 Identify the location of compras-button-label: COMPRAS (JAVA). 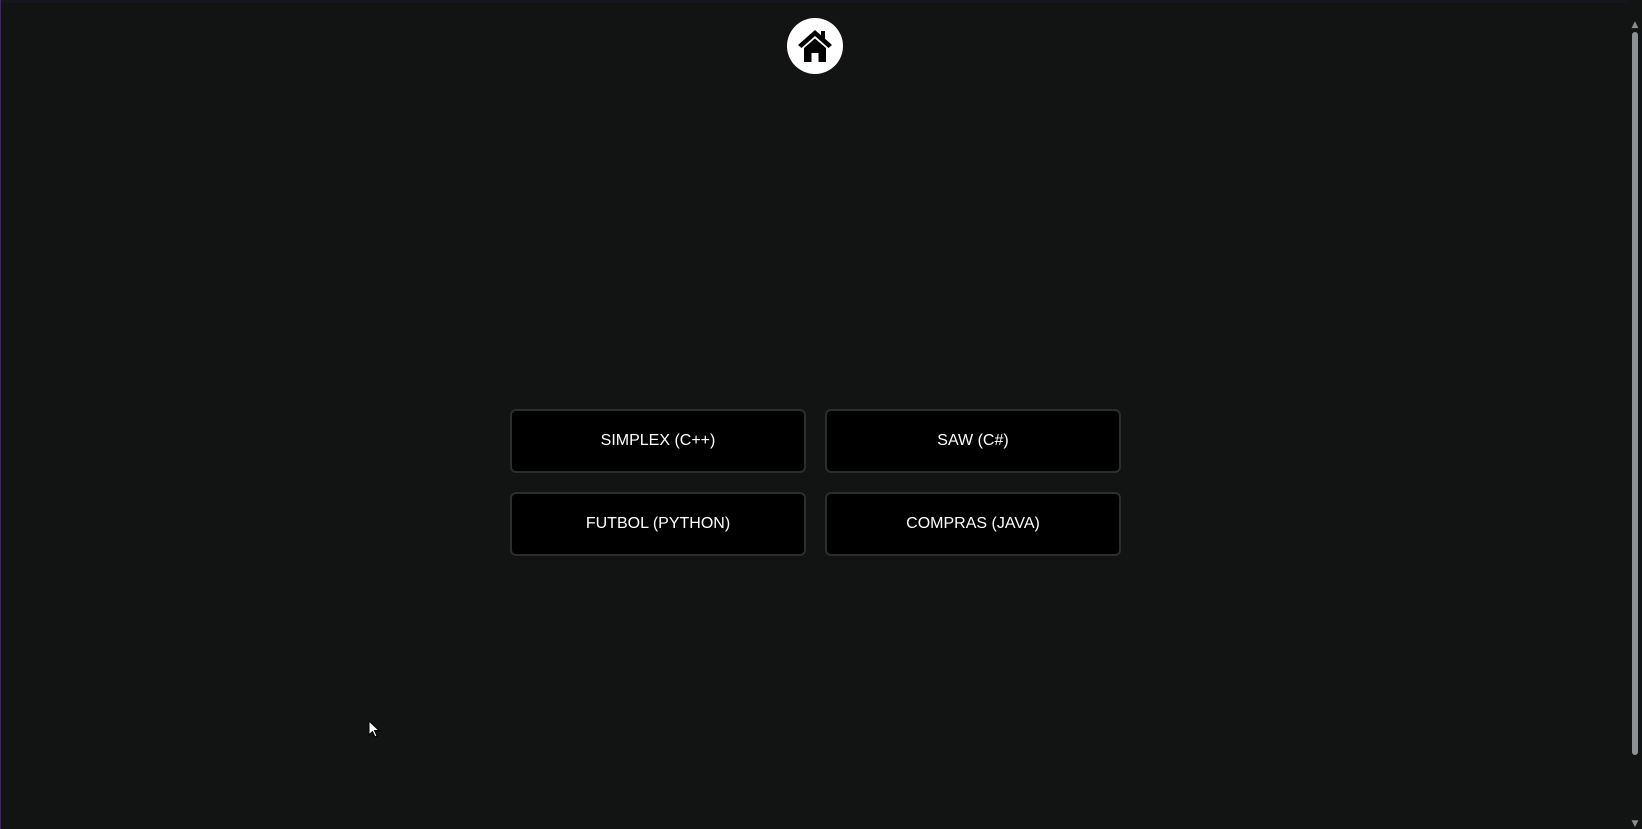
(973, 523).